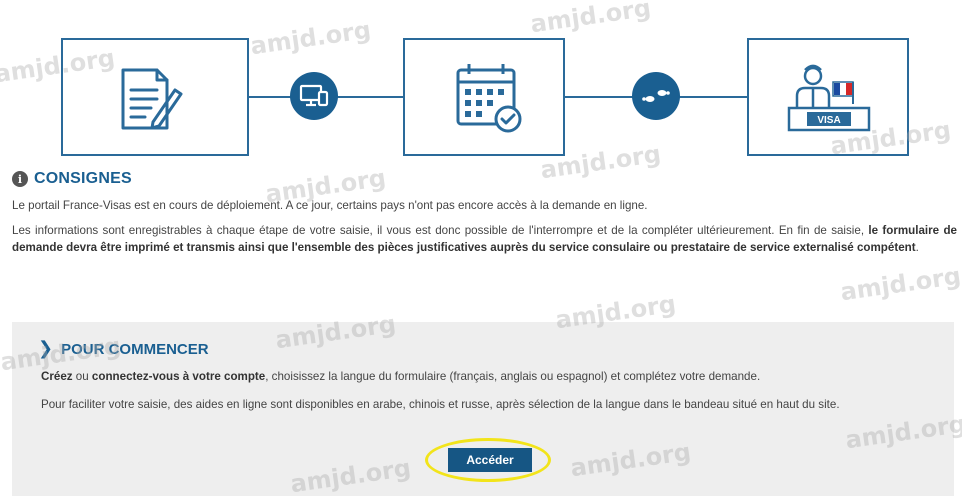 Image resolution: width=962 pixels, height=496 pixels. Describe the element at coordinates (490, 460) in the screenshot. I see `acceder-button: Accéder` at that location.